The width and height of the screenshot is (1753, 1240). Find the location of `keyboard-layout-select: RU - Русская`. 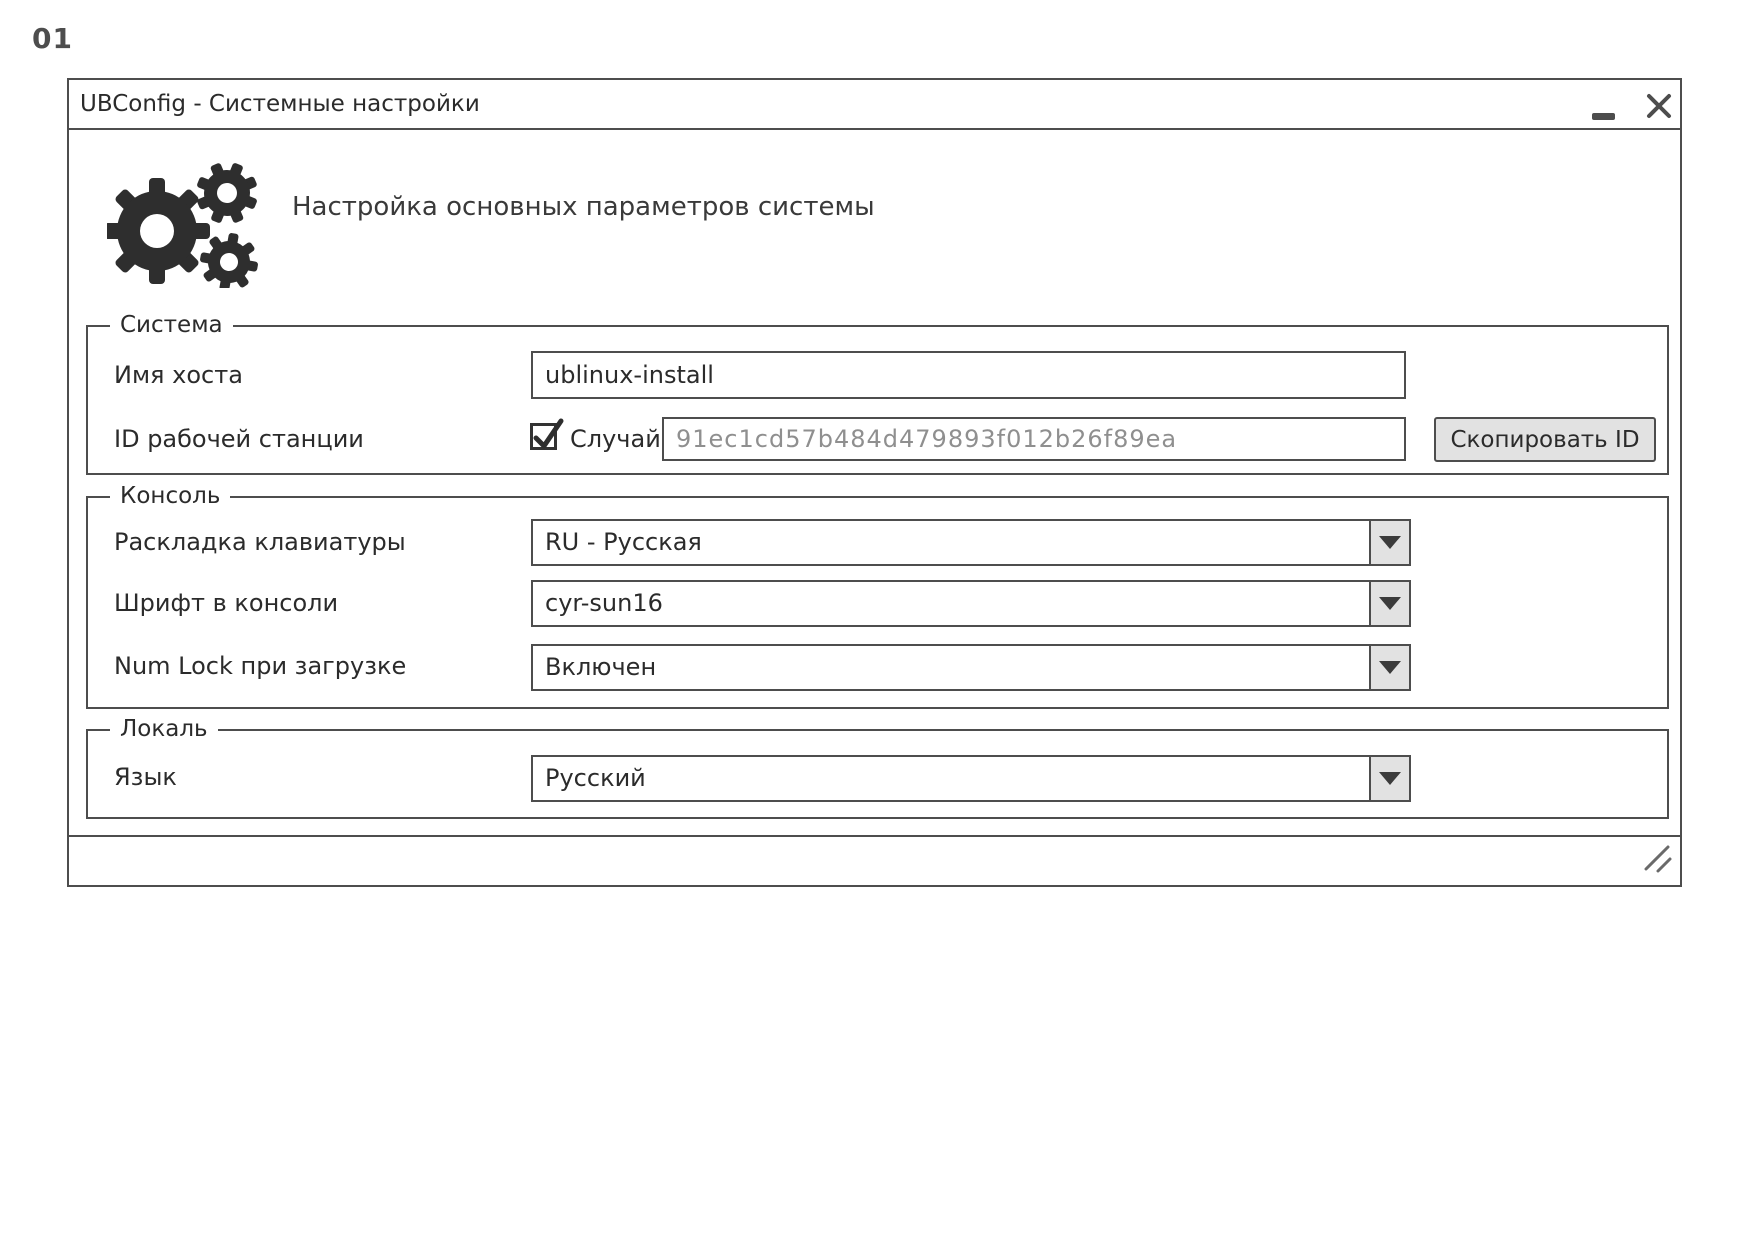

keyboard-layout-select: RU - Русская is located at coordinates (971, 542).